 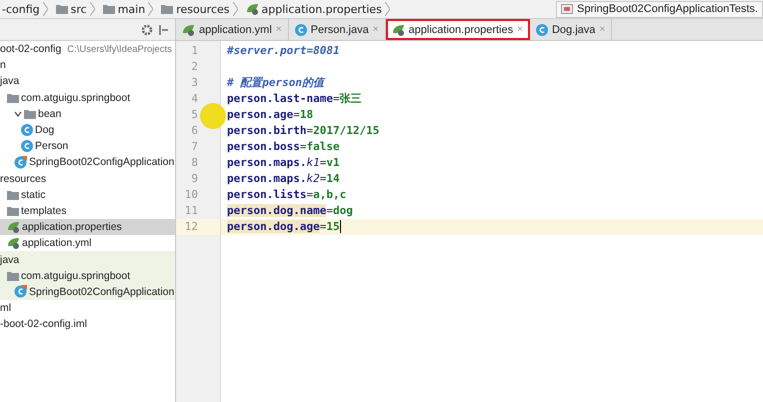 I want to click on tree-item: Person, so click(x=87, y=146).